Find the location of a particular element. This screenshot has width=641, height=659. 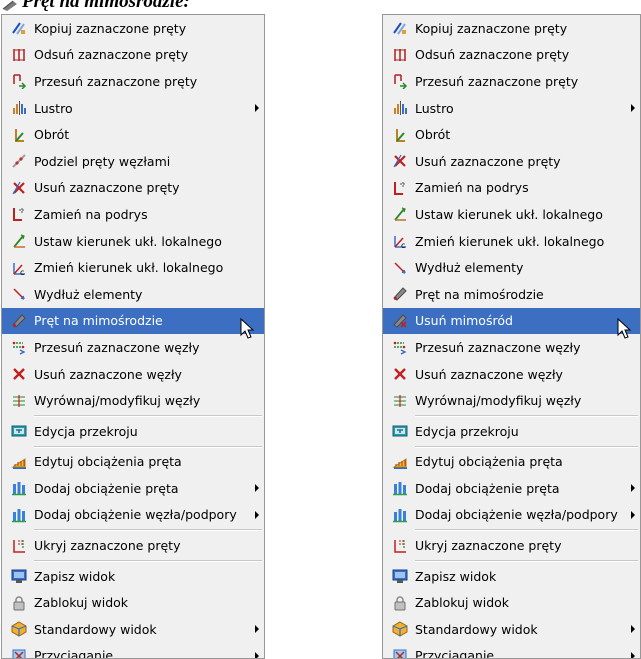

svg-text: c is located at coordinates (22, 272).